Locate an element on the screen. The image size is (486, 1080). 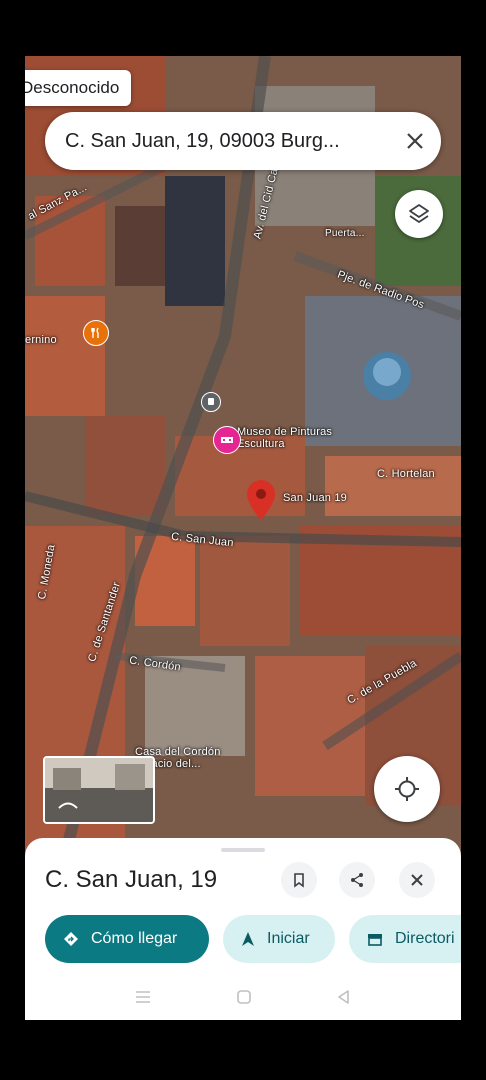
my-location-button is located at coordinates (407, 789).